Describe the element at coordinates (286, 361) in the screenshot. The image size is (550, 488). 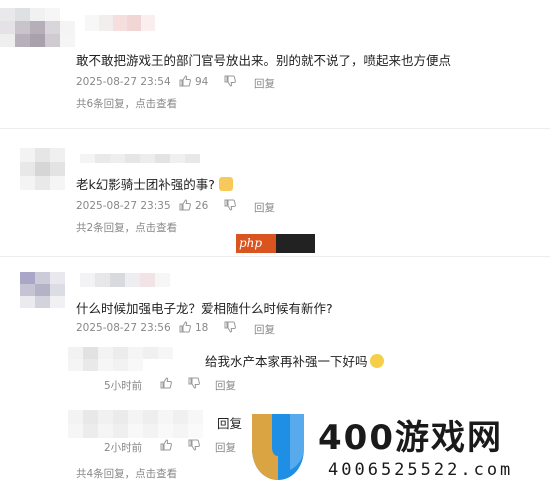
I see `reply-text-content: 给我水产本家再补强一下好吗` at that location.